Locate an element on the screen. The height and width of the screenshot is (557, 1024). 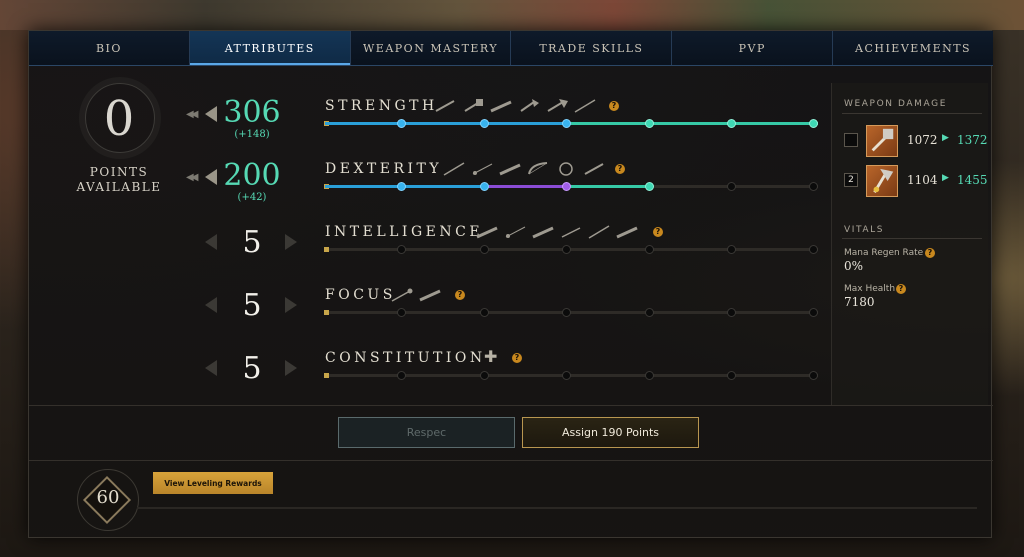
weapon-damage-row: 2 1104 ▶ 1455 is located at coordinates (916, 181).